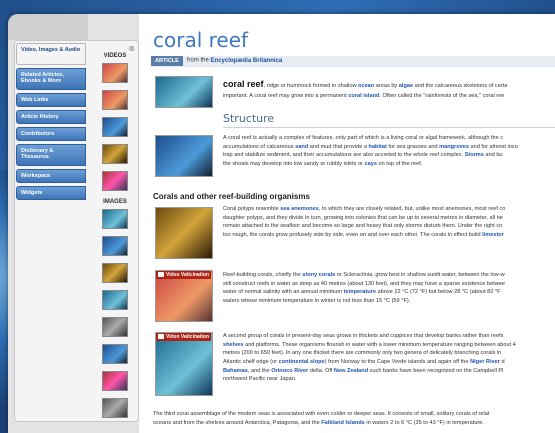  What do you see at coordinates (51, 100) in the screenshot?
I see `nav-web-links: Web Links` at bounding box center [51, 100].